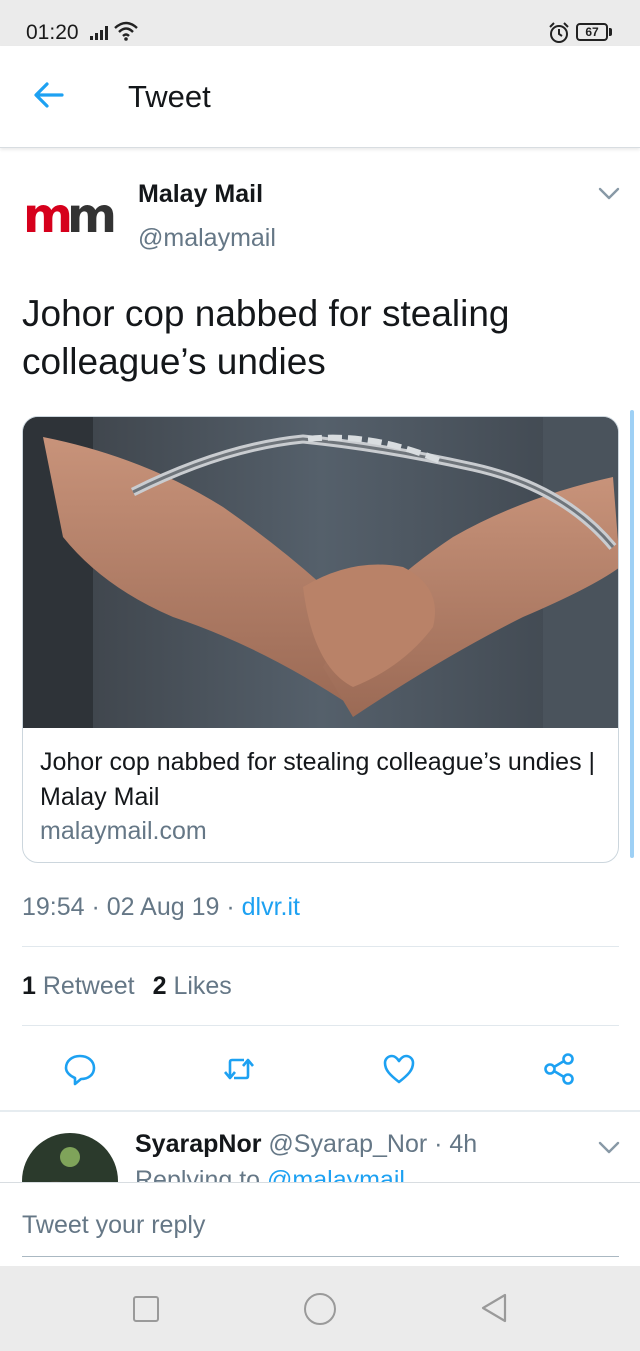 This screenshot has width=640, height=1351. What do you see at coordinates (610, 32) in the screenshot?
I see `battery-tip` at bounding box center [610, 32].